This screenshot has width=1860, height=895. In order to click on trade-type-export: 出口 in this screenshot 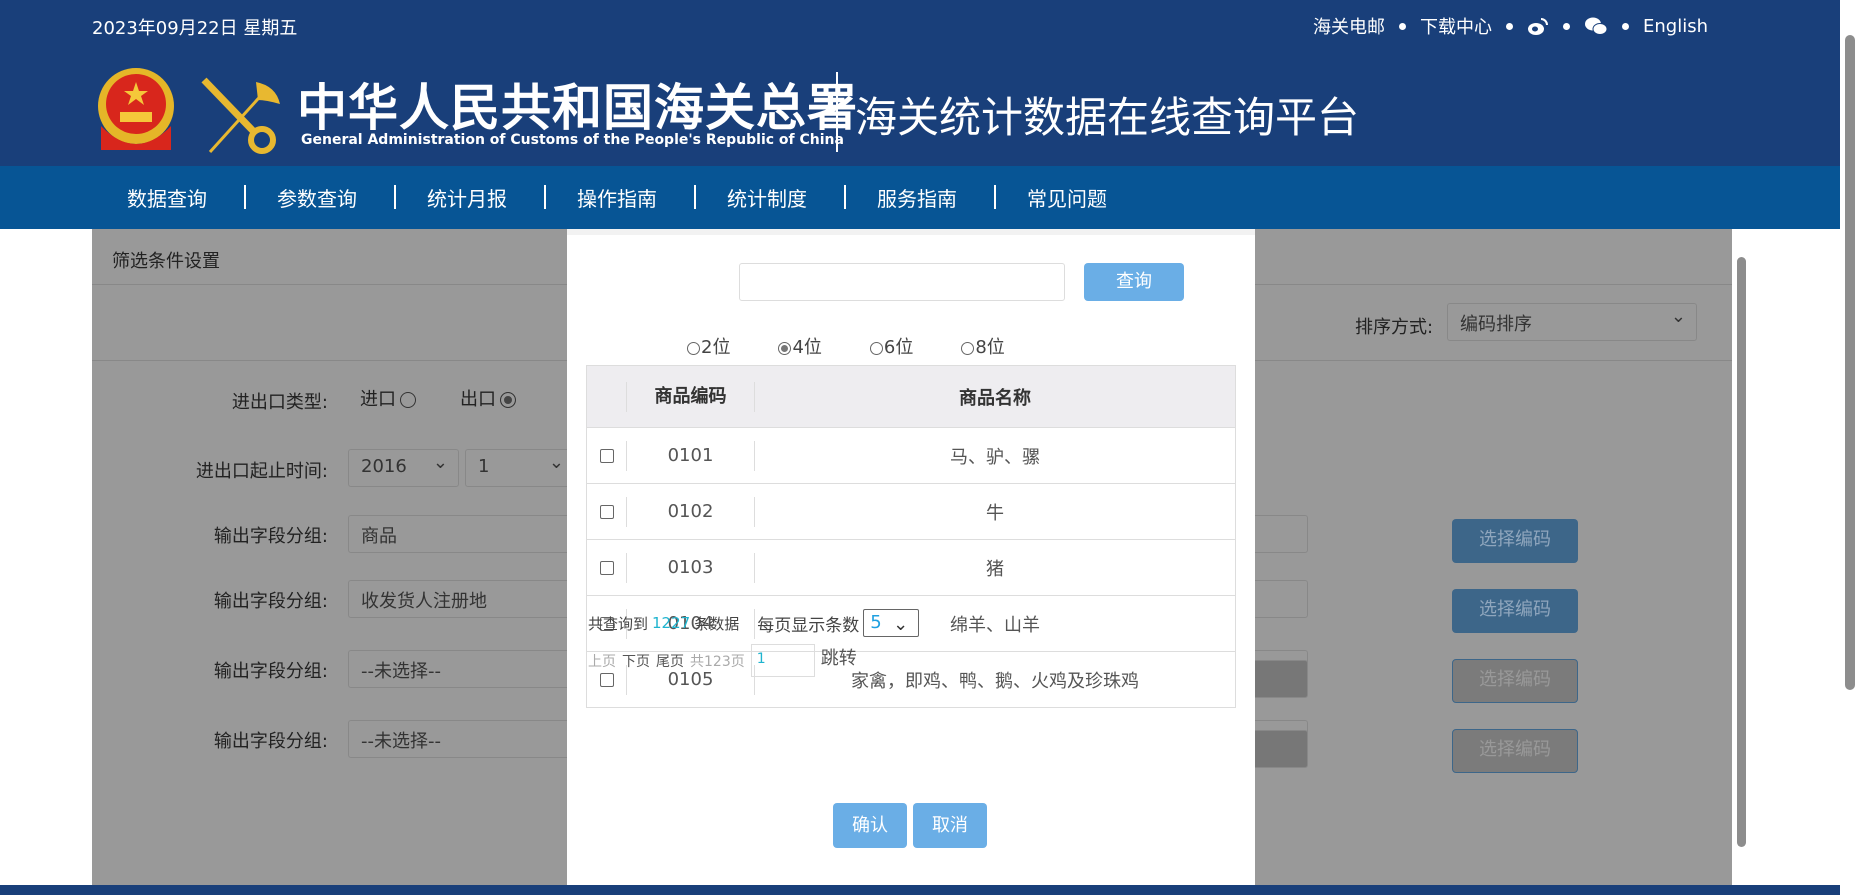, I will do `click(490, 398)`.